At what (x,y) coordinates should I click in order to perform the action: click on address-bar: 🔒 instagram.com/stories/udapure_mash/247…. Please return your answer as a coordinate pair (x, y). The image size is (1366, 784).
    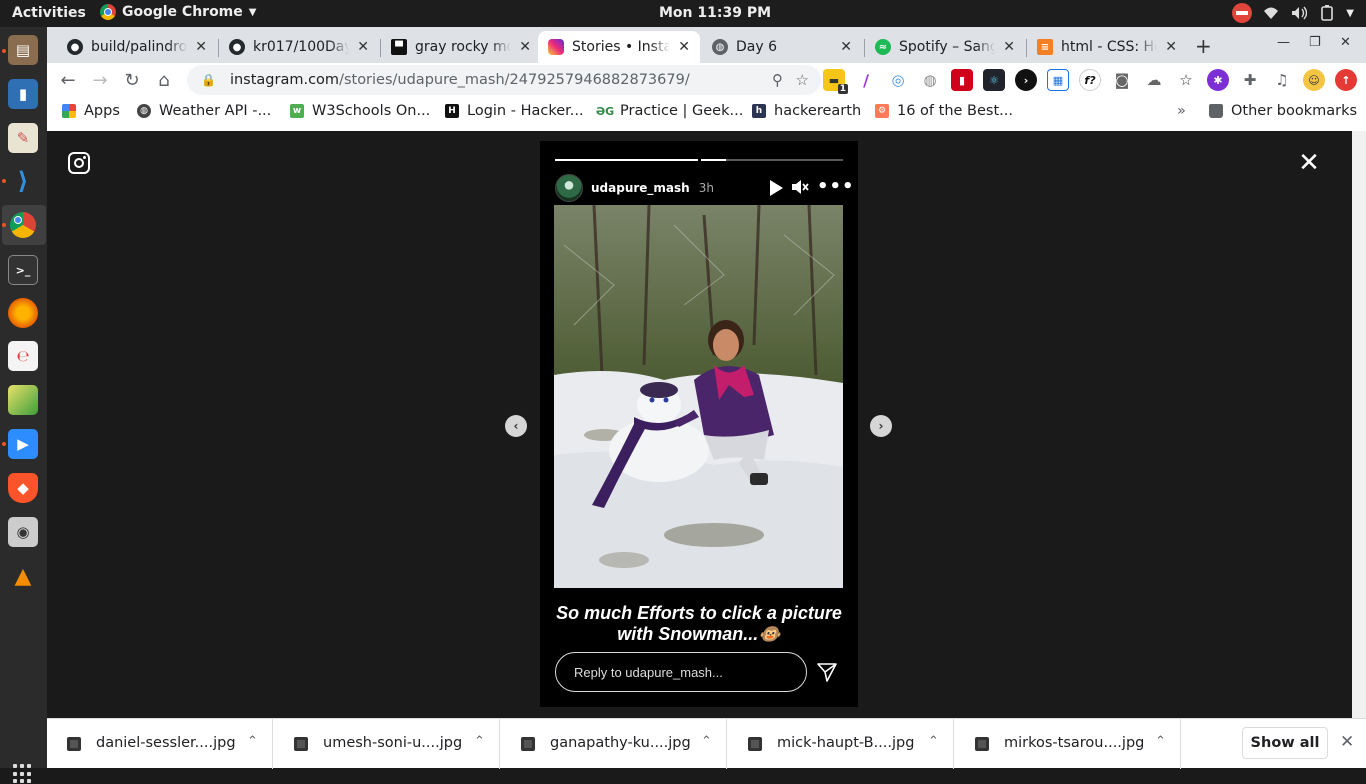
    Looking at the image, I should click on (504, 80).